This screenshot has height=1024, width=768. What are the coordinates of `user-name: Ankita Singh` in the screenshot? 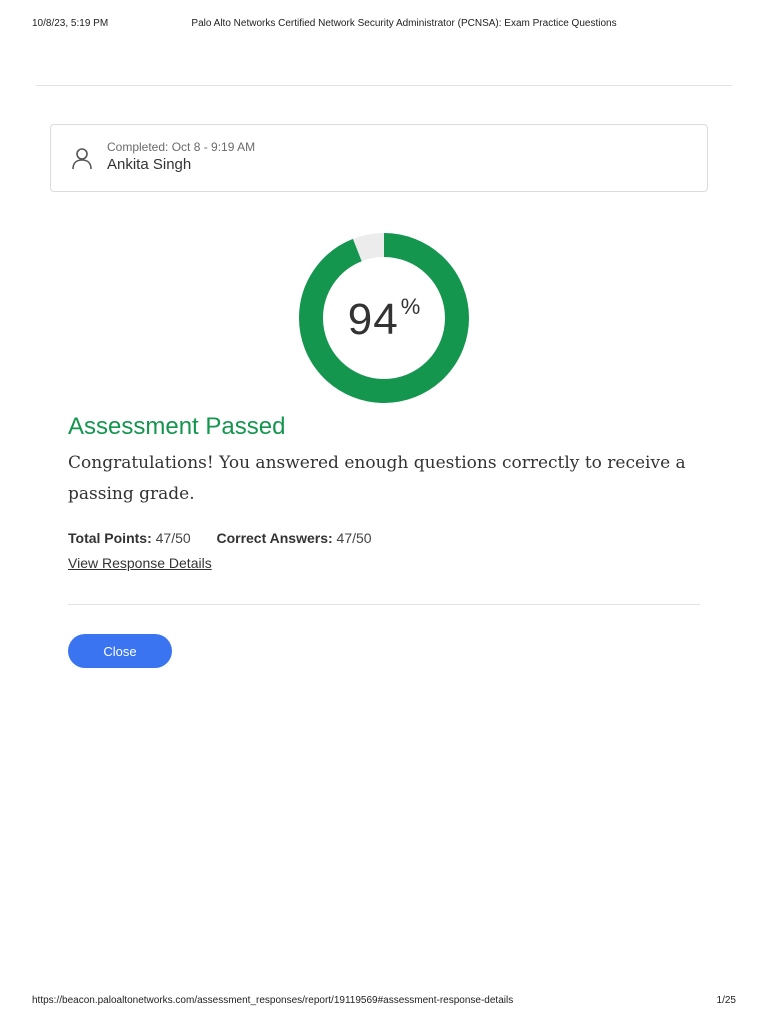 It's located at (149, 164).